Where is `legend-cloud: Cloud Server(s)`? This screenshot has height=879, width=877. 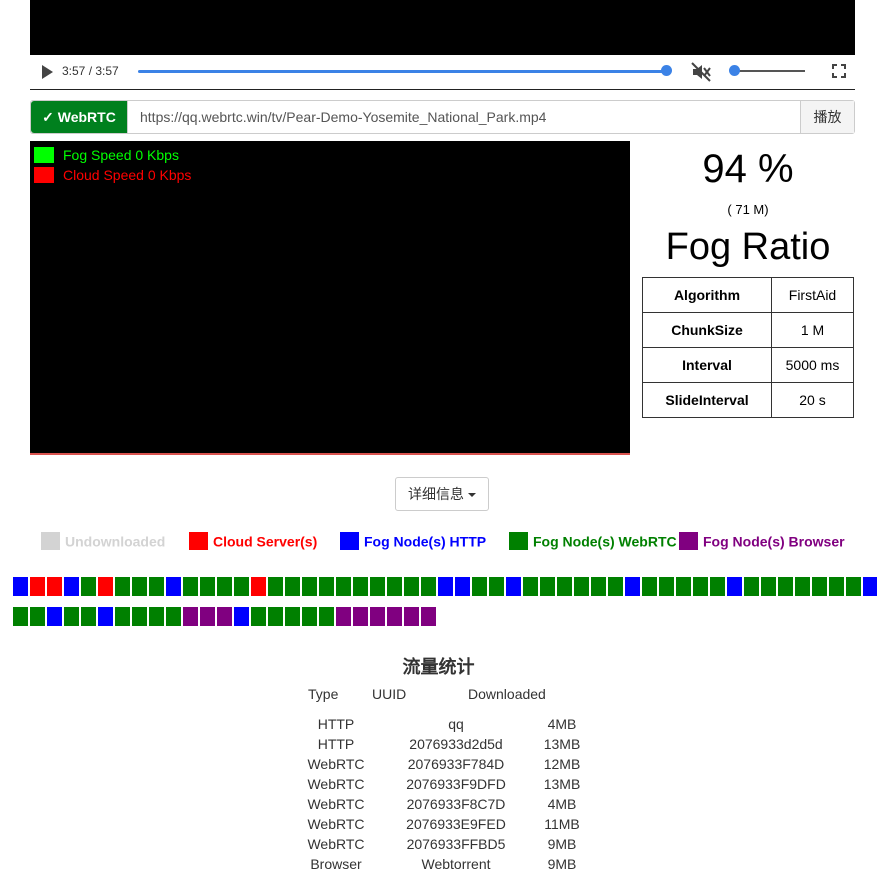
legend-cloud: Cloud Server(s) is located at coordinates (253, 541).